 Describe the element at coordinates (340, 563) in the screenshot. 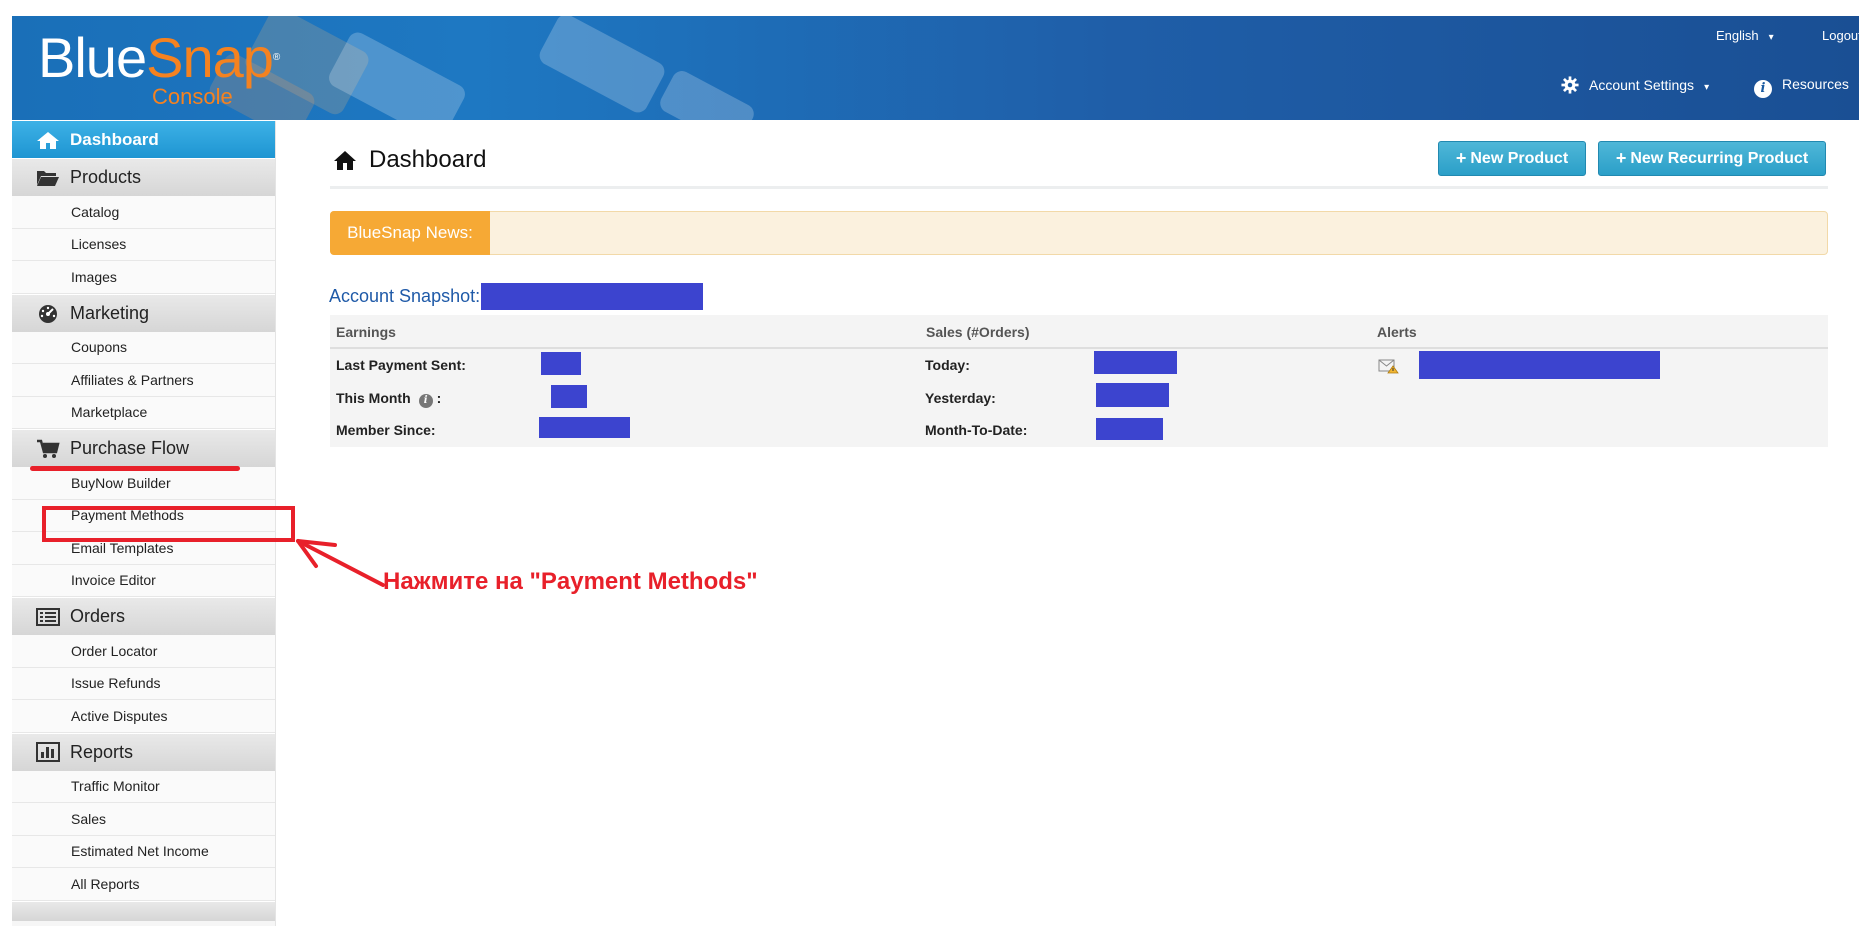

I see `annotation-arrow-icon` at that location.